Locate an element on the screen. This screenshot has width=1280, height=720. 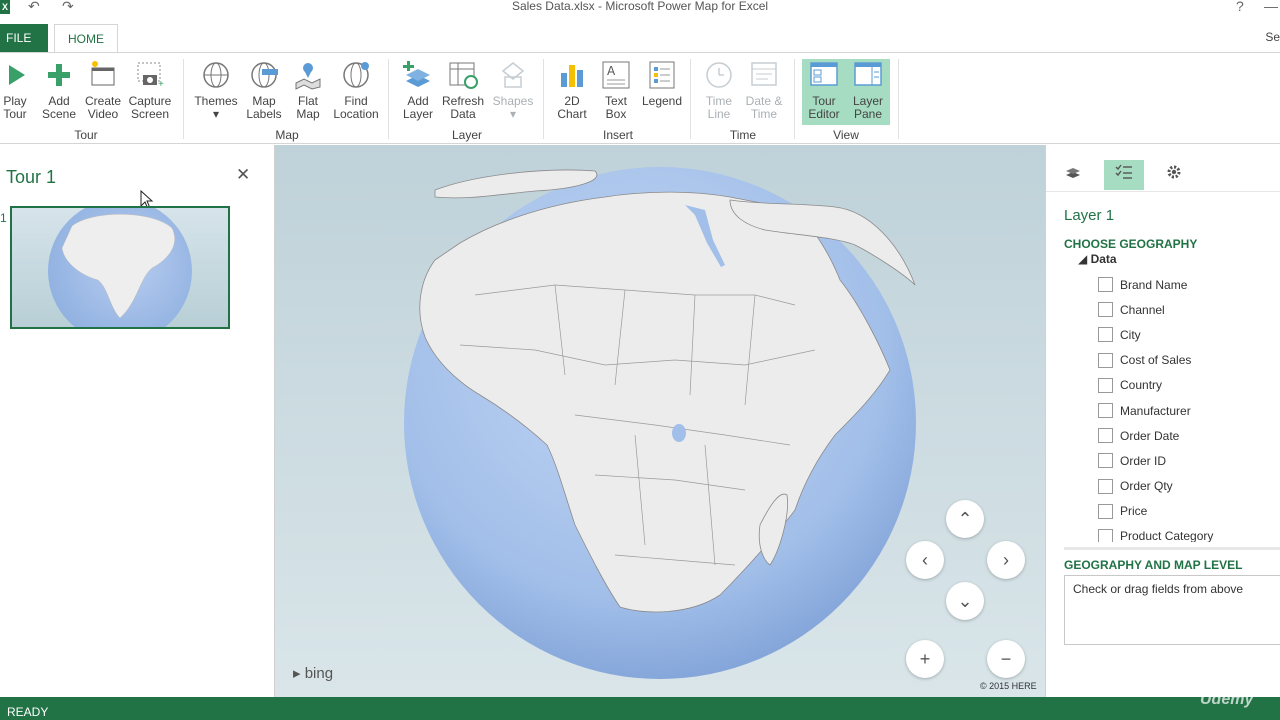
field-label: Cost of Sales is located at coordinates (1156, 360).